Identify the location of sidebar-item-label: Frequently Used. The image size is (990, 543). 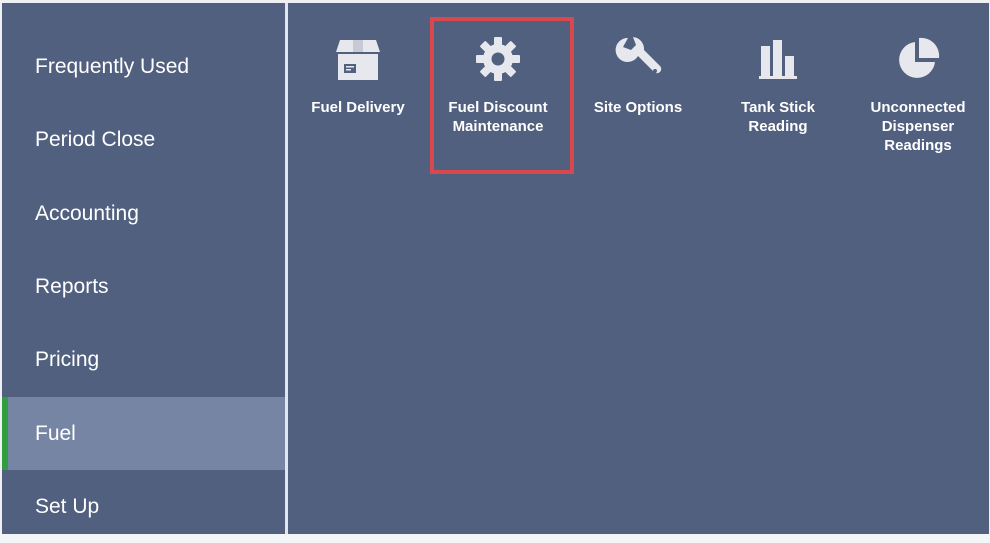
(112, 66).